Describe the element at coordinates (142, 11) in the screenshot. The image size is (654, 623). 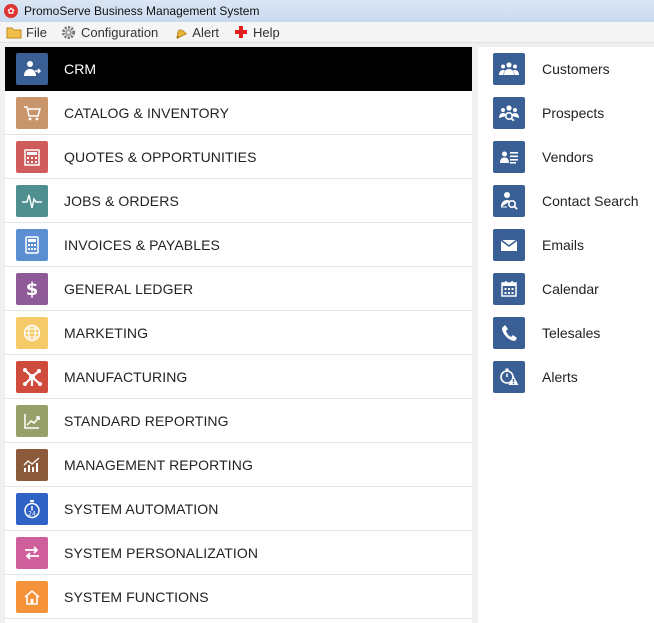
I see `window-title: PromoServe Business Management System` at that location.